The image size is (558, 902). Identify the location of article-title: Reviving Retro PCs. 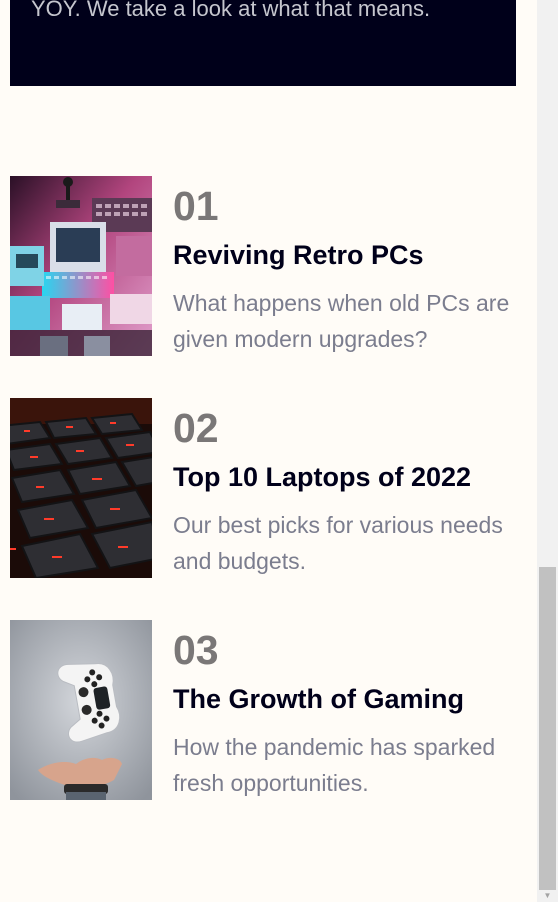
(298, 255).